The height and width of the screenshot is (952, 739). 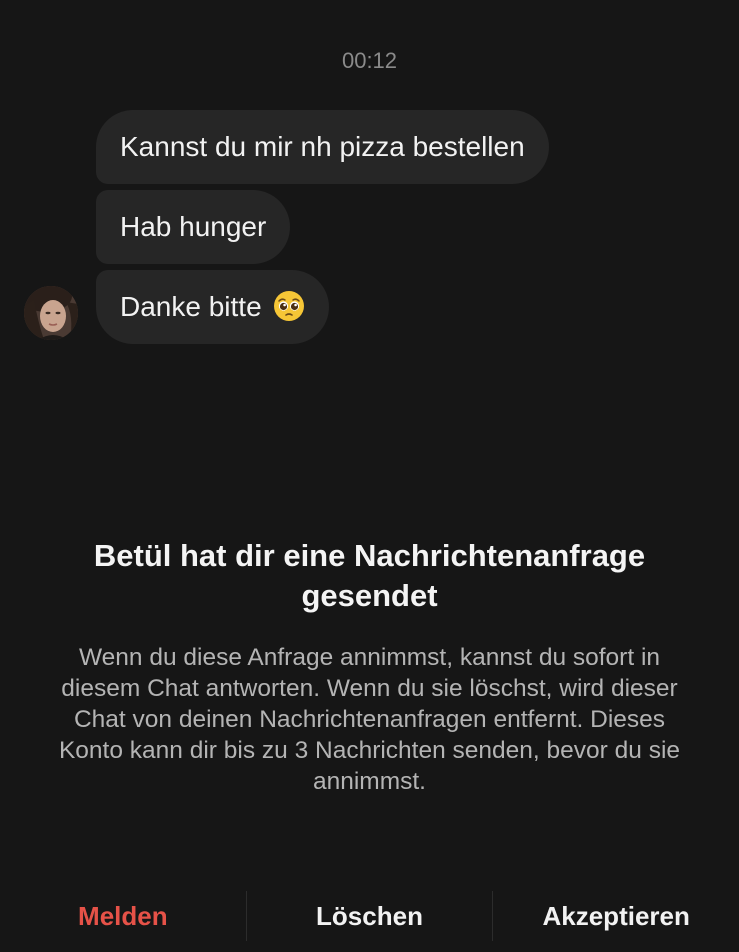 What do you see at coordinates (369, 307) in the screenshot?
I see `message-row: Danke bitte` at bounding box center [369, 307].